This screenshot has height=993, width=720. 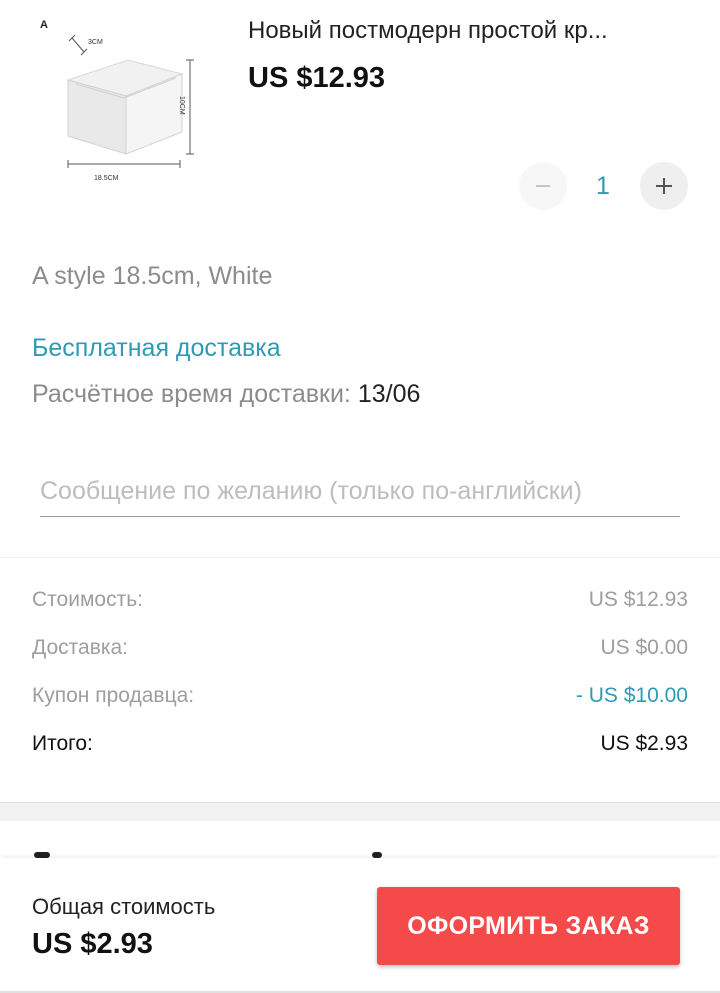 I want to click on summary-row-delivery: Доставка: US $0.00, so click(x=360, y=648).